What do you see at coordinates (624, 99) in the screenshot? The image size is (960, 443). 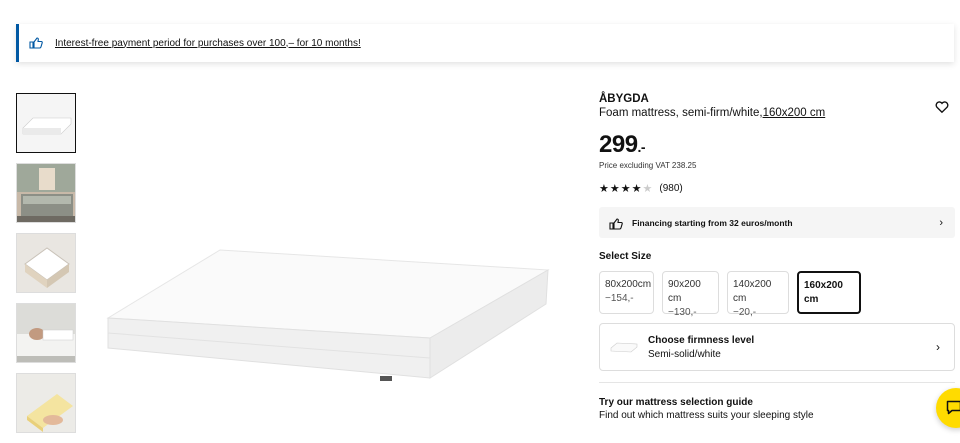 I see `product-brand: ÅBYGDA` at bounding box center [624, 99].